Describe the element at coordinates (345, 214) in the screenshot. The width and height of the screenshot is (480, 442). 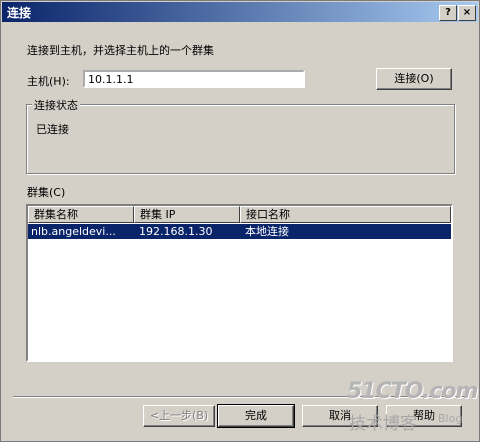
I see `column-header-interface-name: 接口名称` at that location.